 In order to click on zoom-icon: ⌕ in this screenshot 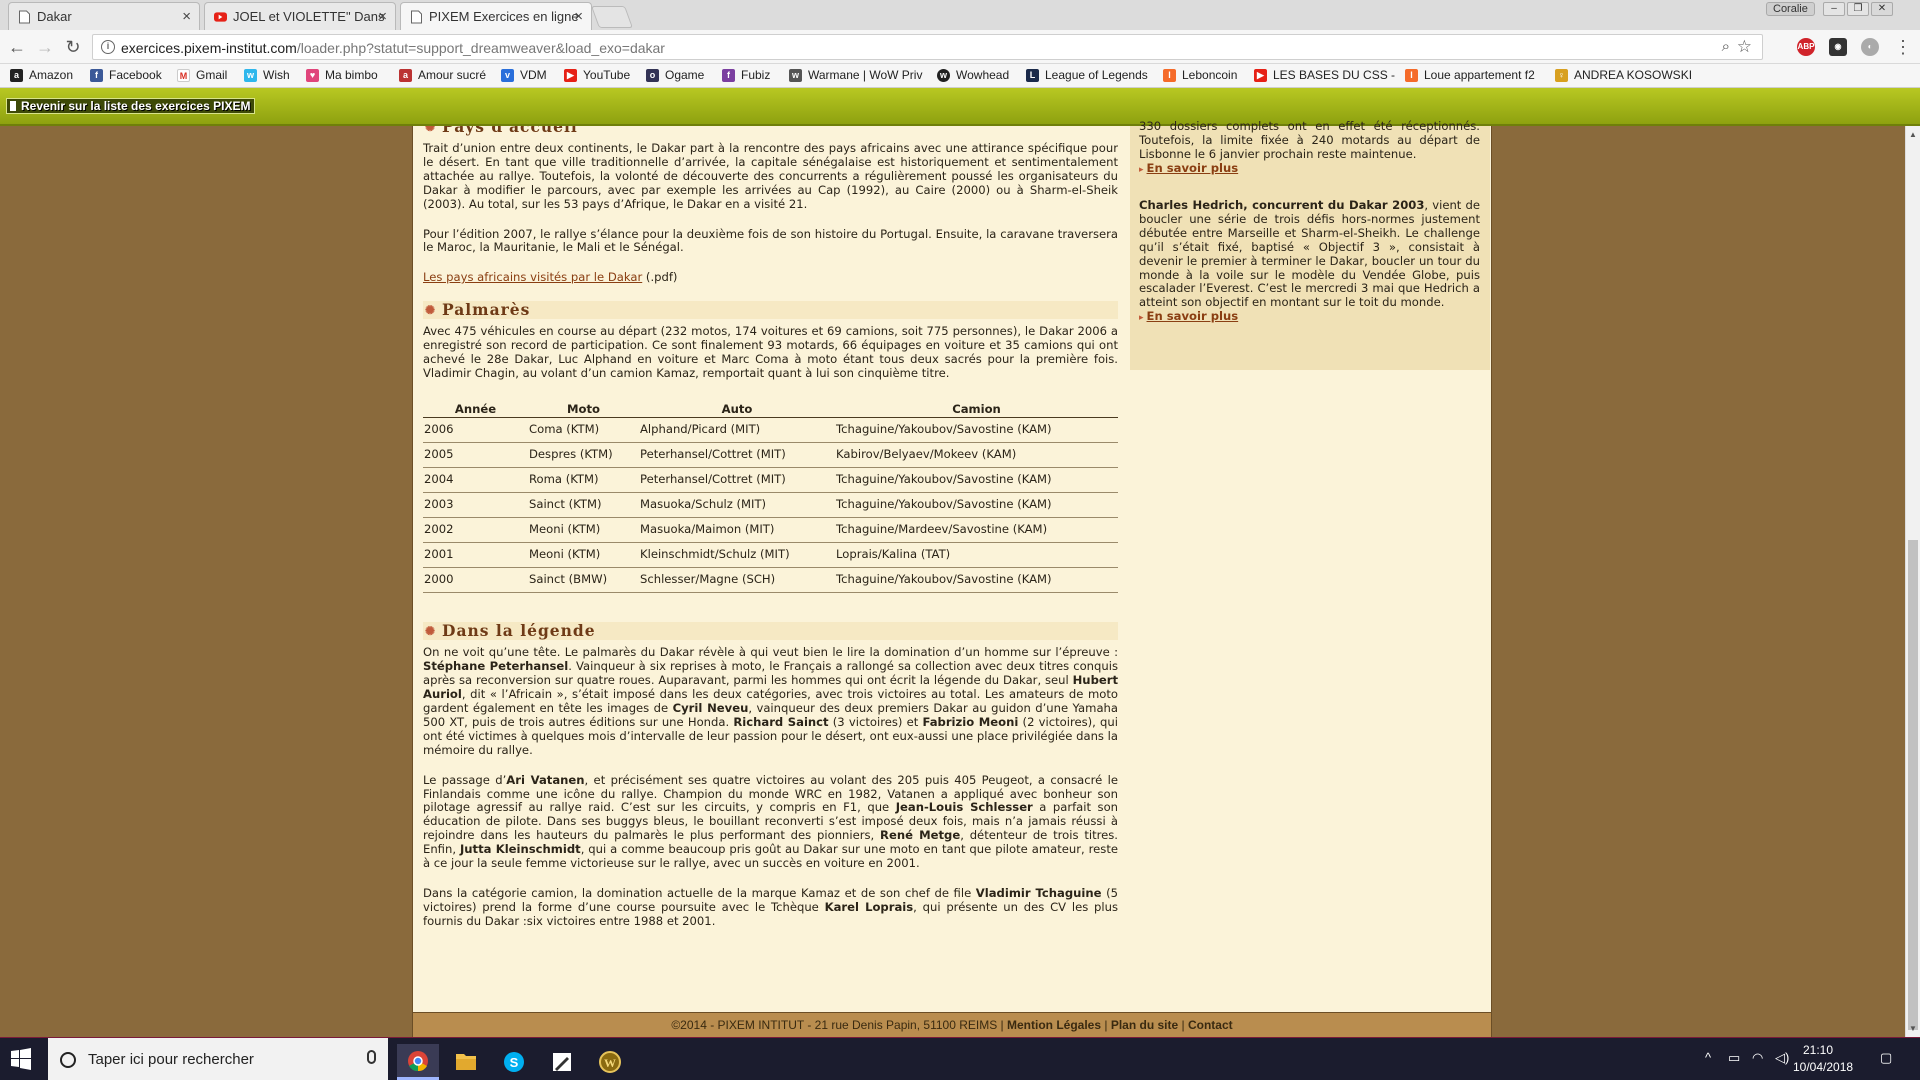, I will do `click(1726, 46)`.